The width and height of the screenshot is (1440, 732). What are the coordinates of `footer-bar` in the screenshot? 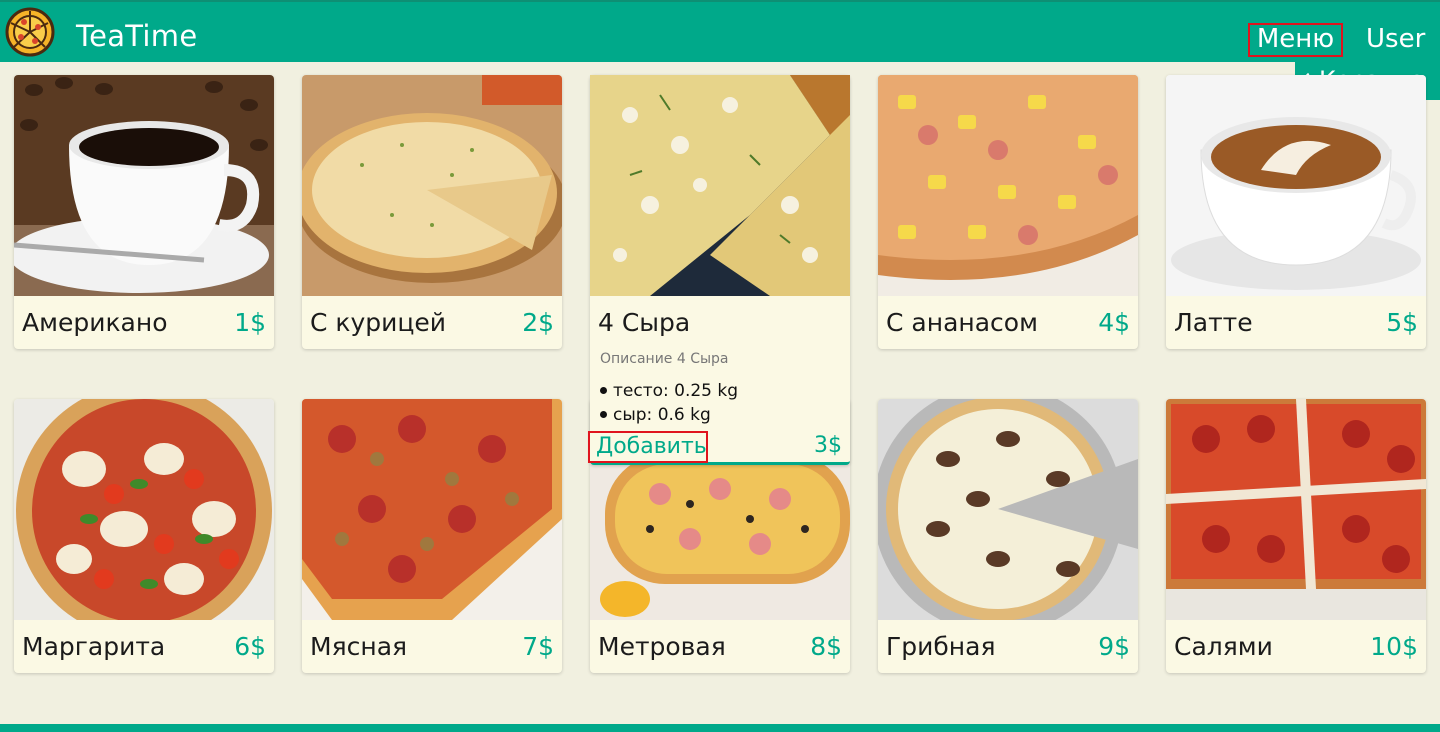 It's located at (720, 728).